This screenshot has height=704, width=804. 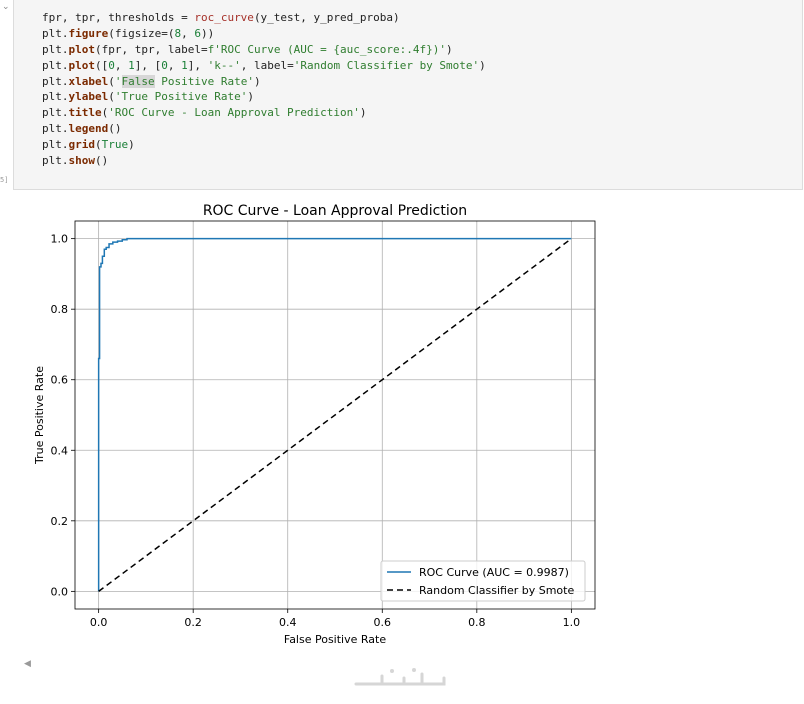 What do you see at coordinates (141, 33) in the screenshot?
I see `code-token: (figsize=(` at bounding box center [141, 33].